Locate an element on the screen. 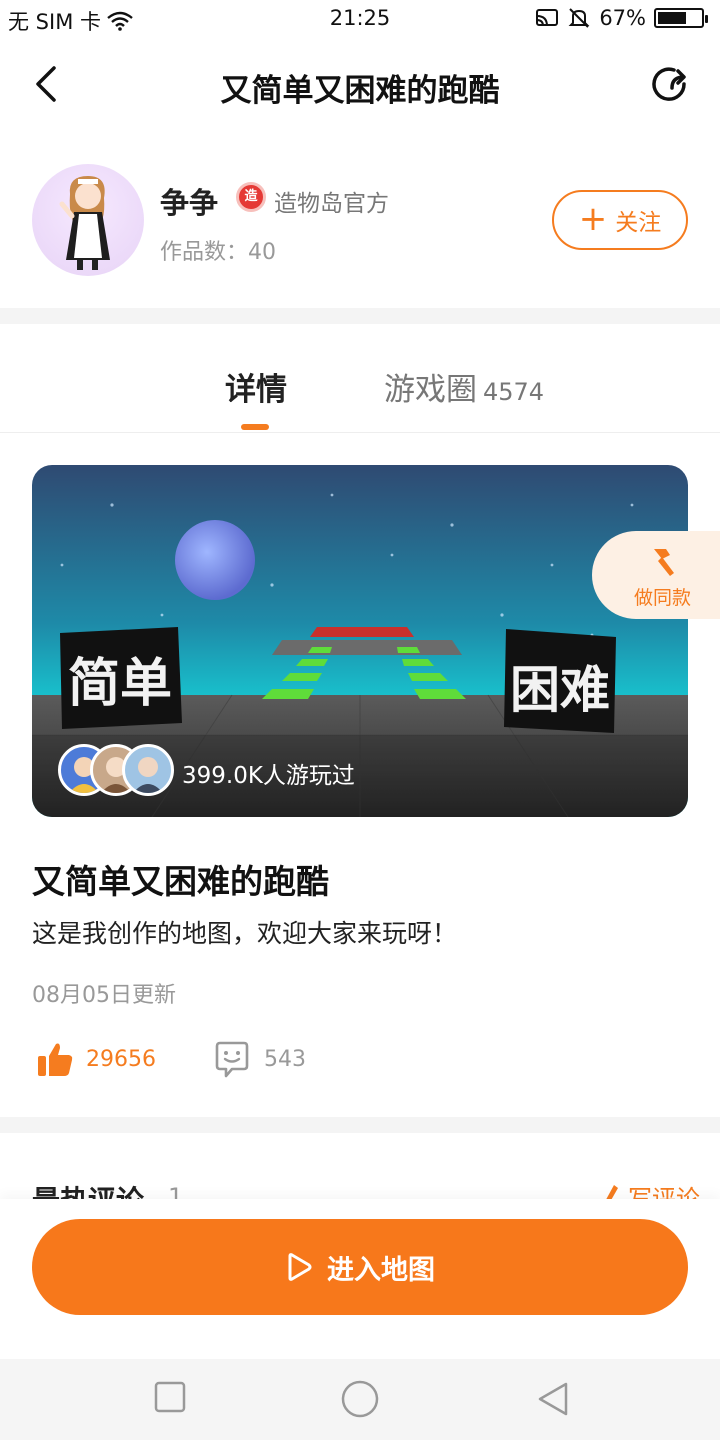 The height and width of the screenshot is (1440, 720). comment-count: 543 is located at coordinates (285, 1059).